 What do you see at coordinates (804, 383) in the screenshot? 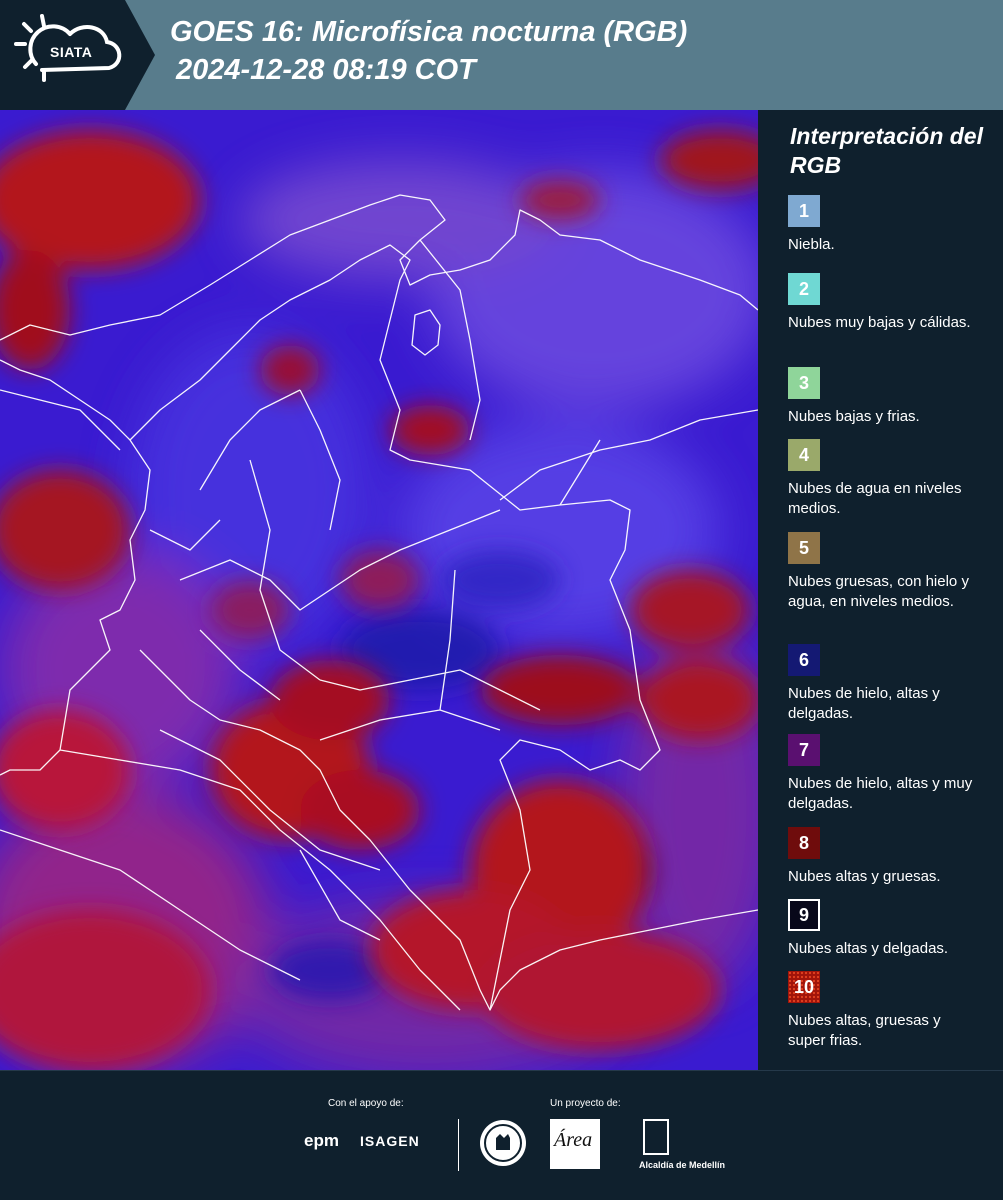
I see `legend-swatch: 3` at bounding box center [804, 383].